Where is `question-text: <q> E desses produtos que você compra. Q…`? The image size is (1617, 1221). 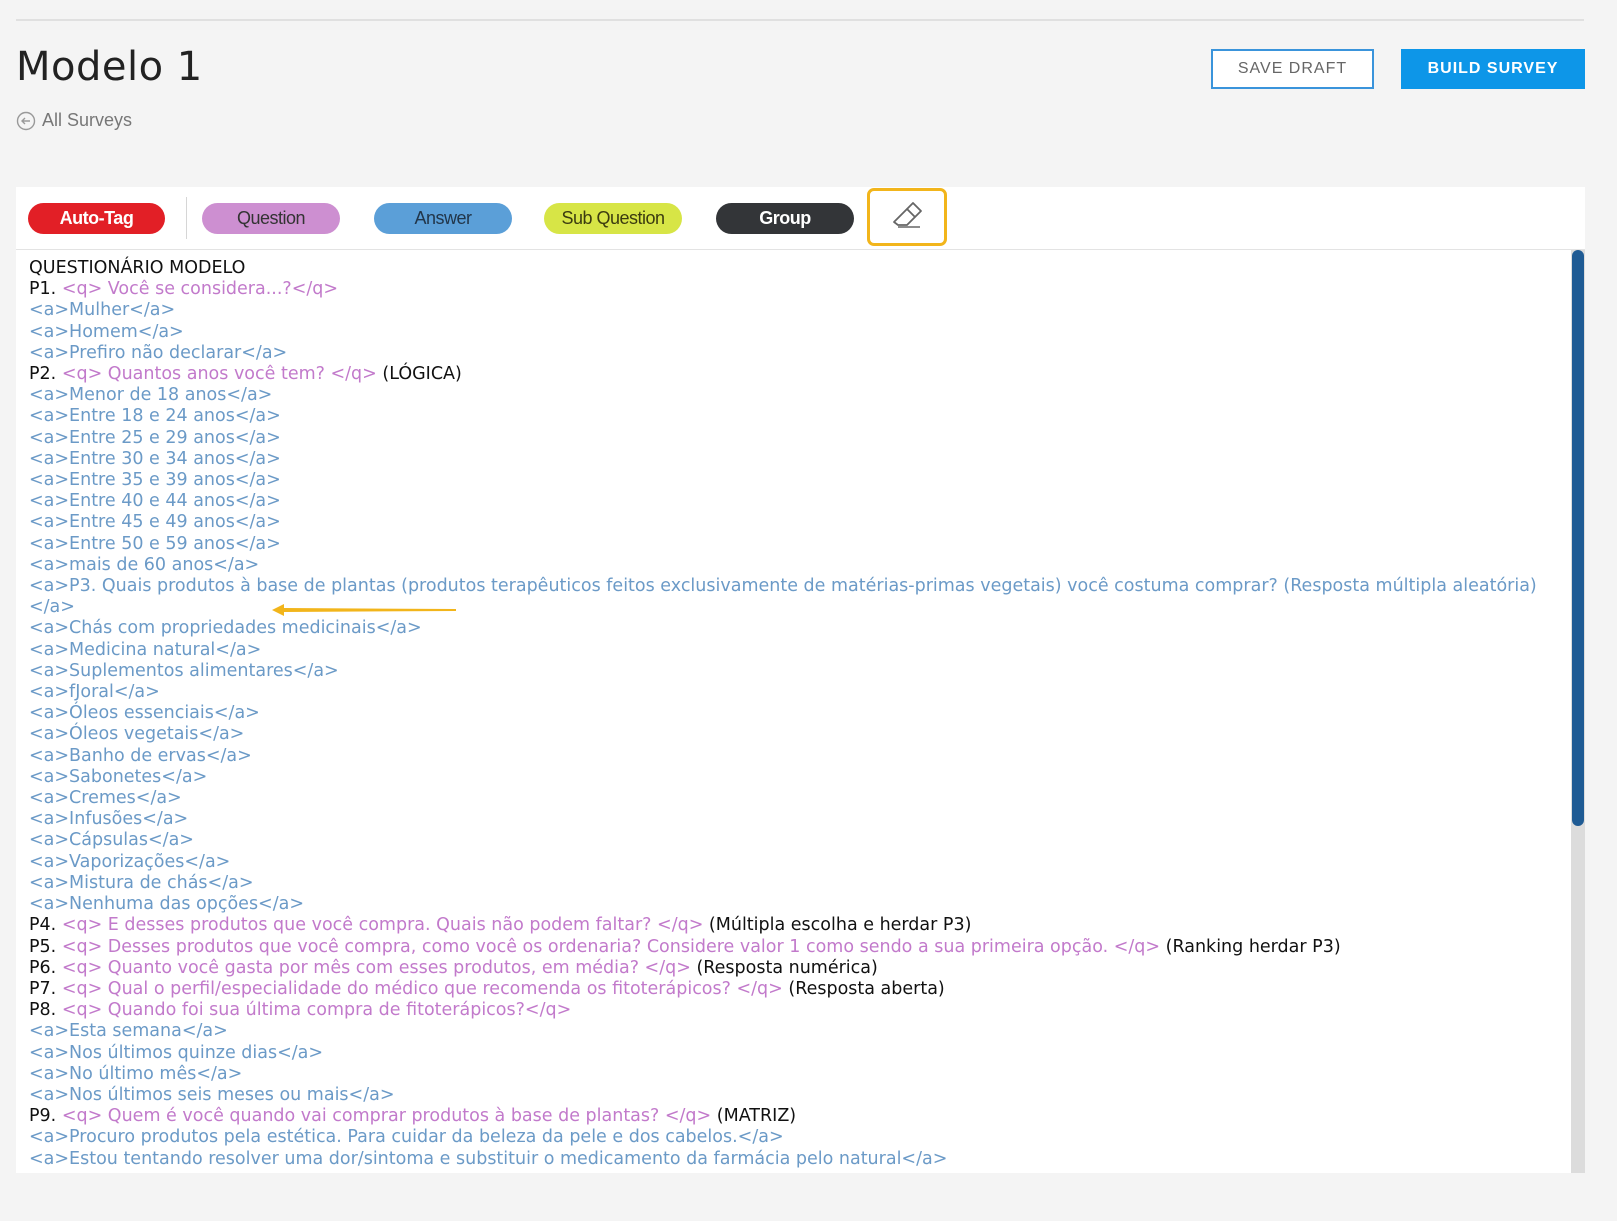 question-text: <q> E desses produtos que você compra. Q… is located at coordinates (382, 925).